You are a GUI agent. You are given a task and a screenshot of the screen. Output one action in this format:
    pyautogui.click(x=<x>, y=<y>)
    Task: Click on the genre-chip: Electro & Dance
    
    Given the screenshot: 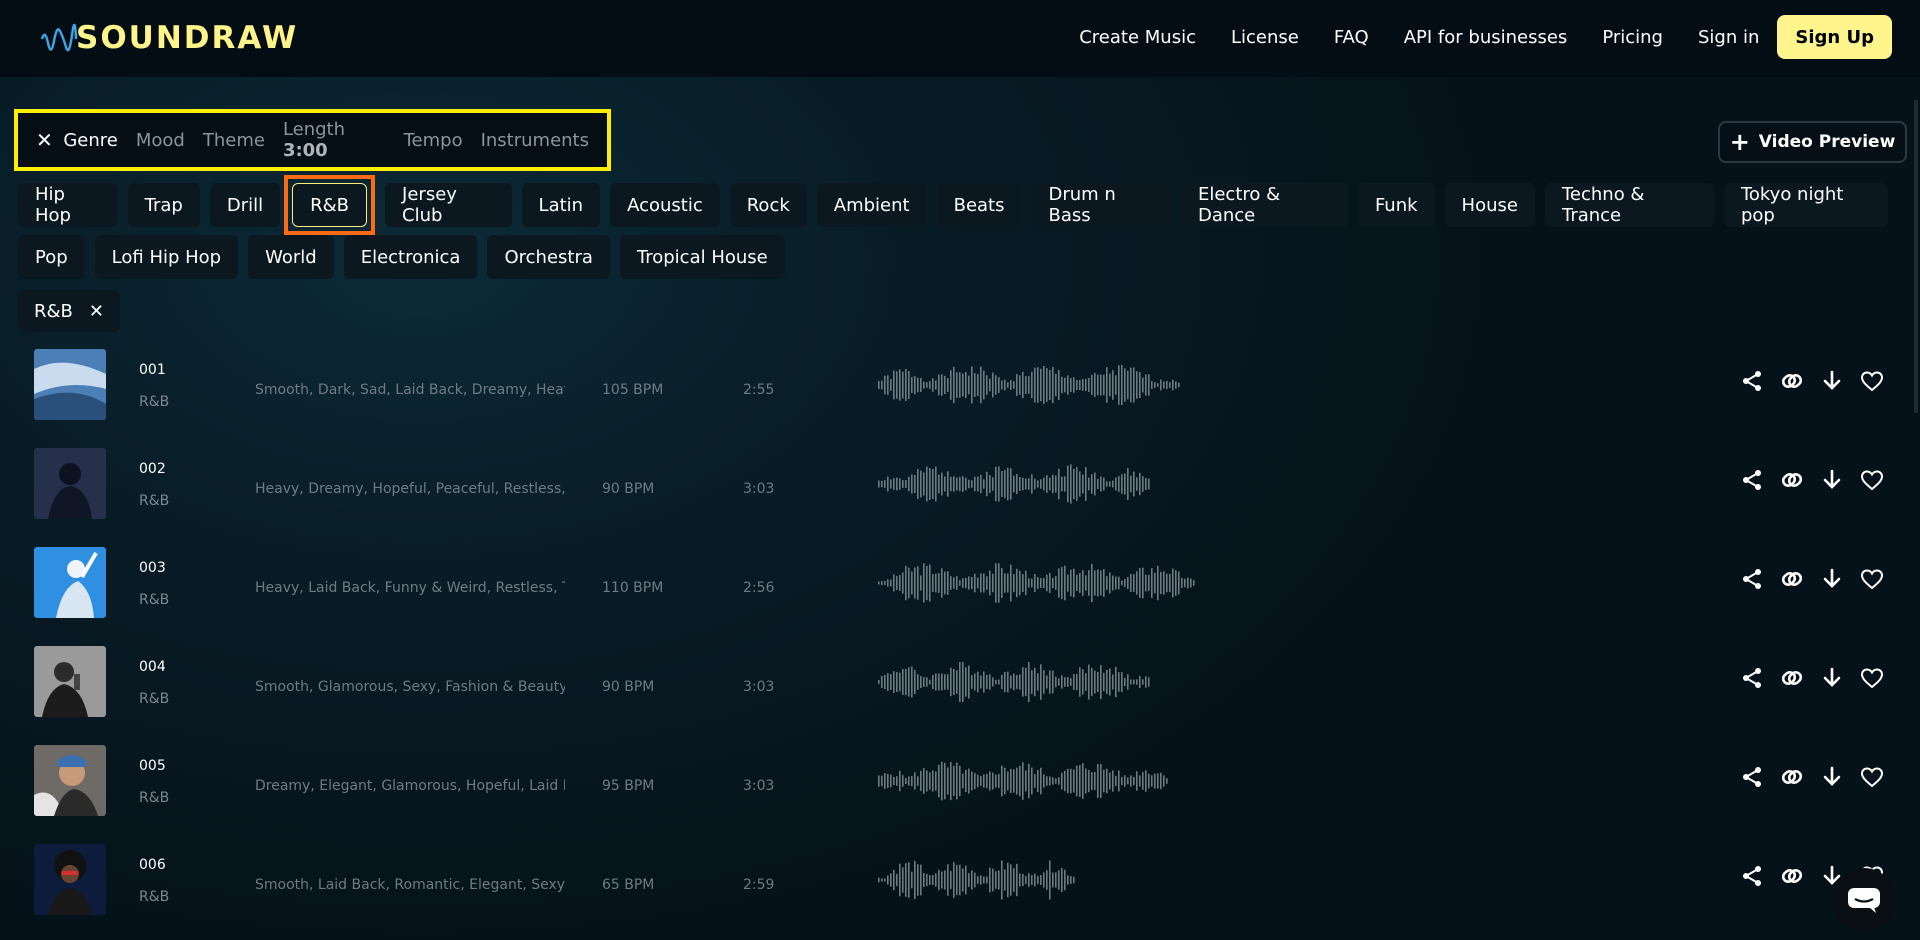 What is the action you would take?
    pyautogui.click(x=1264, y=205)
    